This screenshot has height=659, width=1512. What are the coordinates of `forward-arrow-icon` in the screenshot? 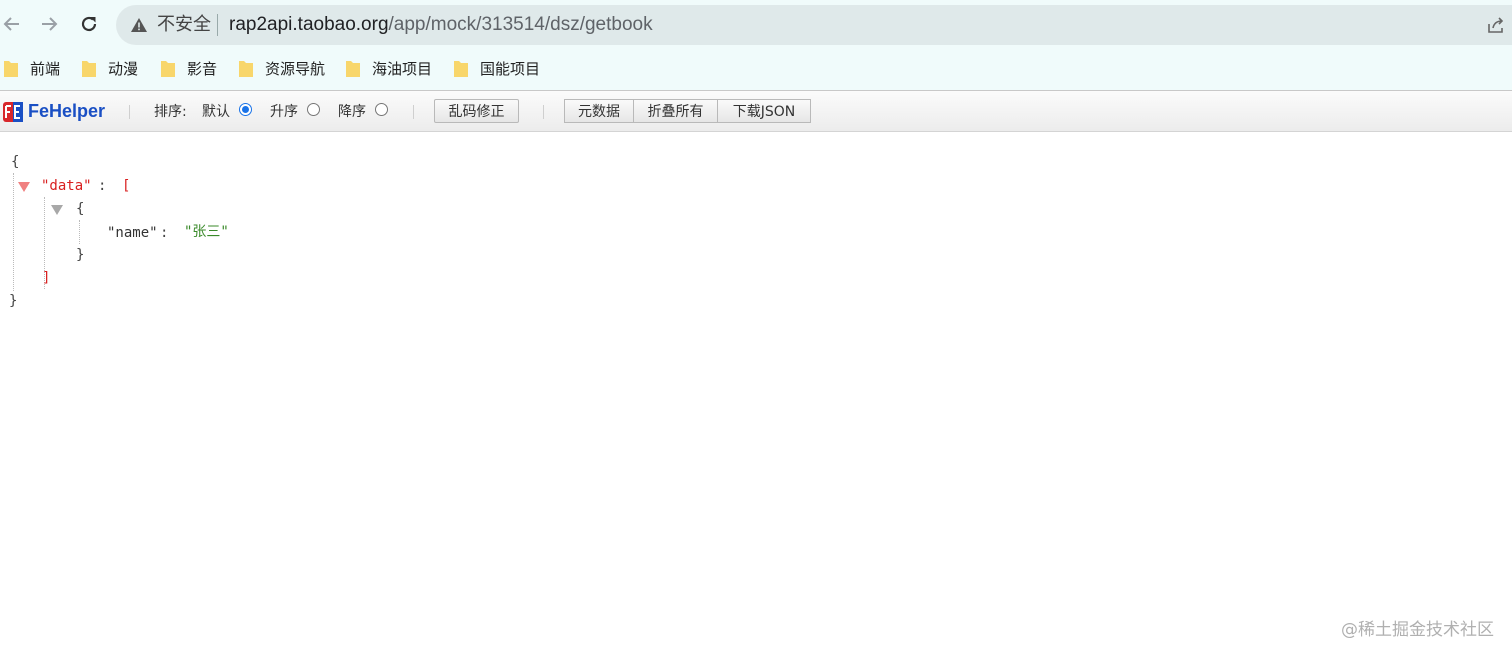 It's located at (50, 24).